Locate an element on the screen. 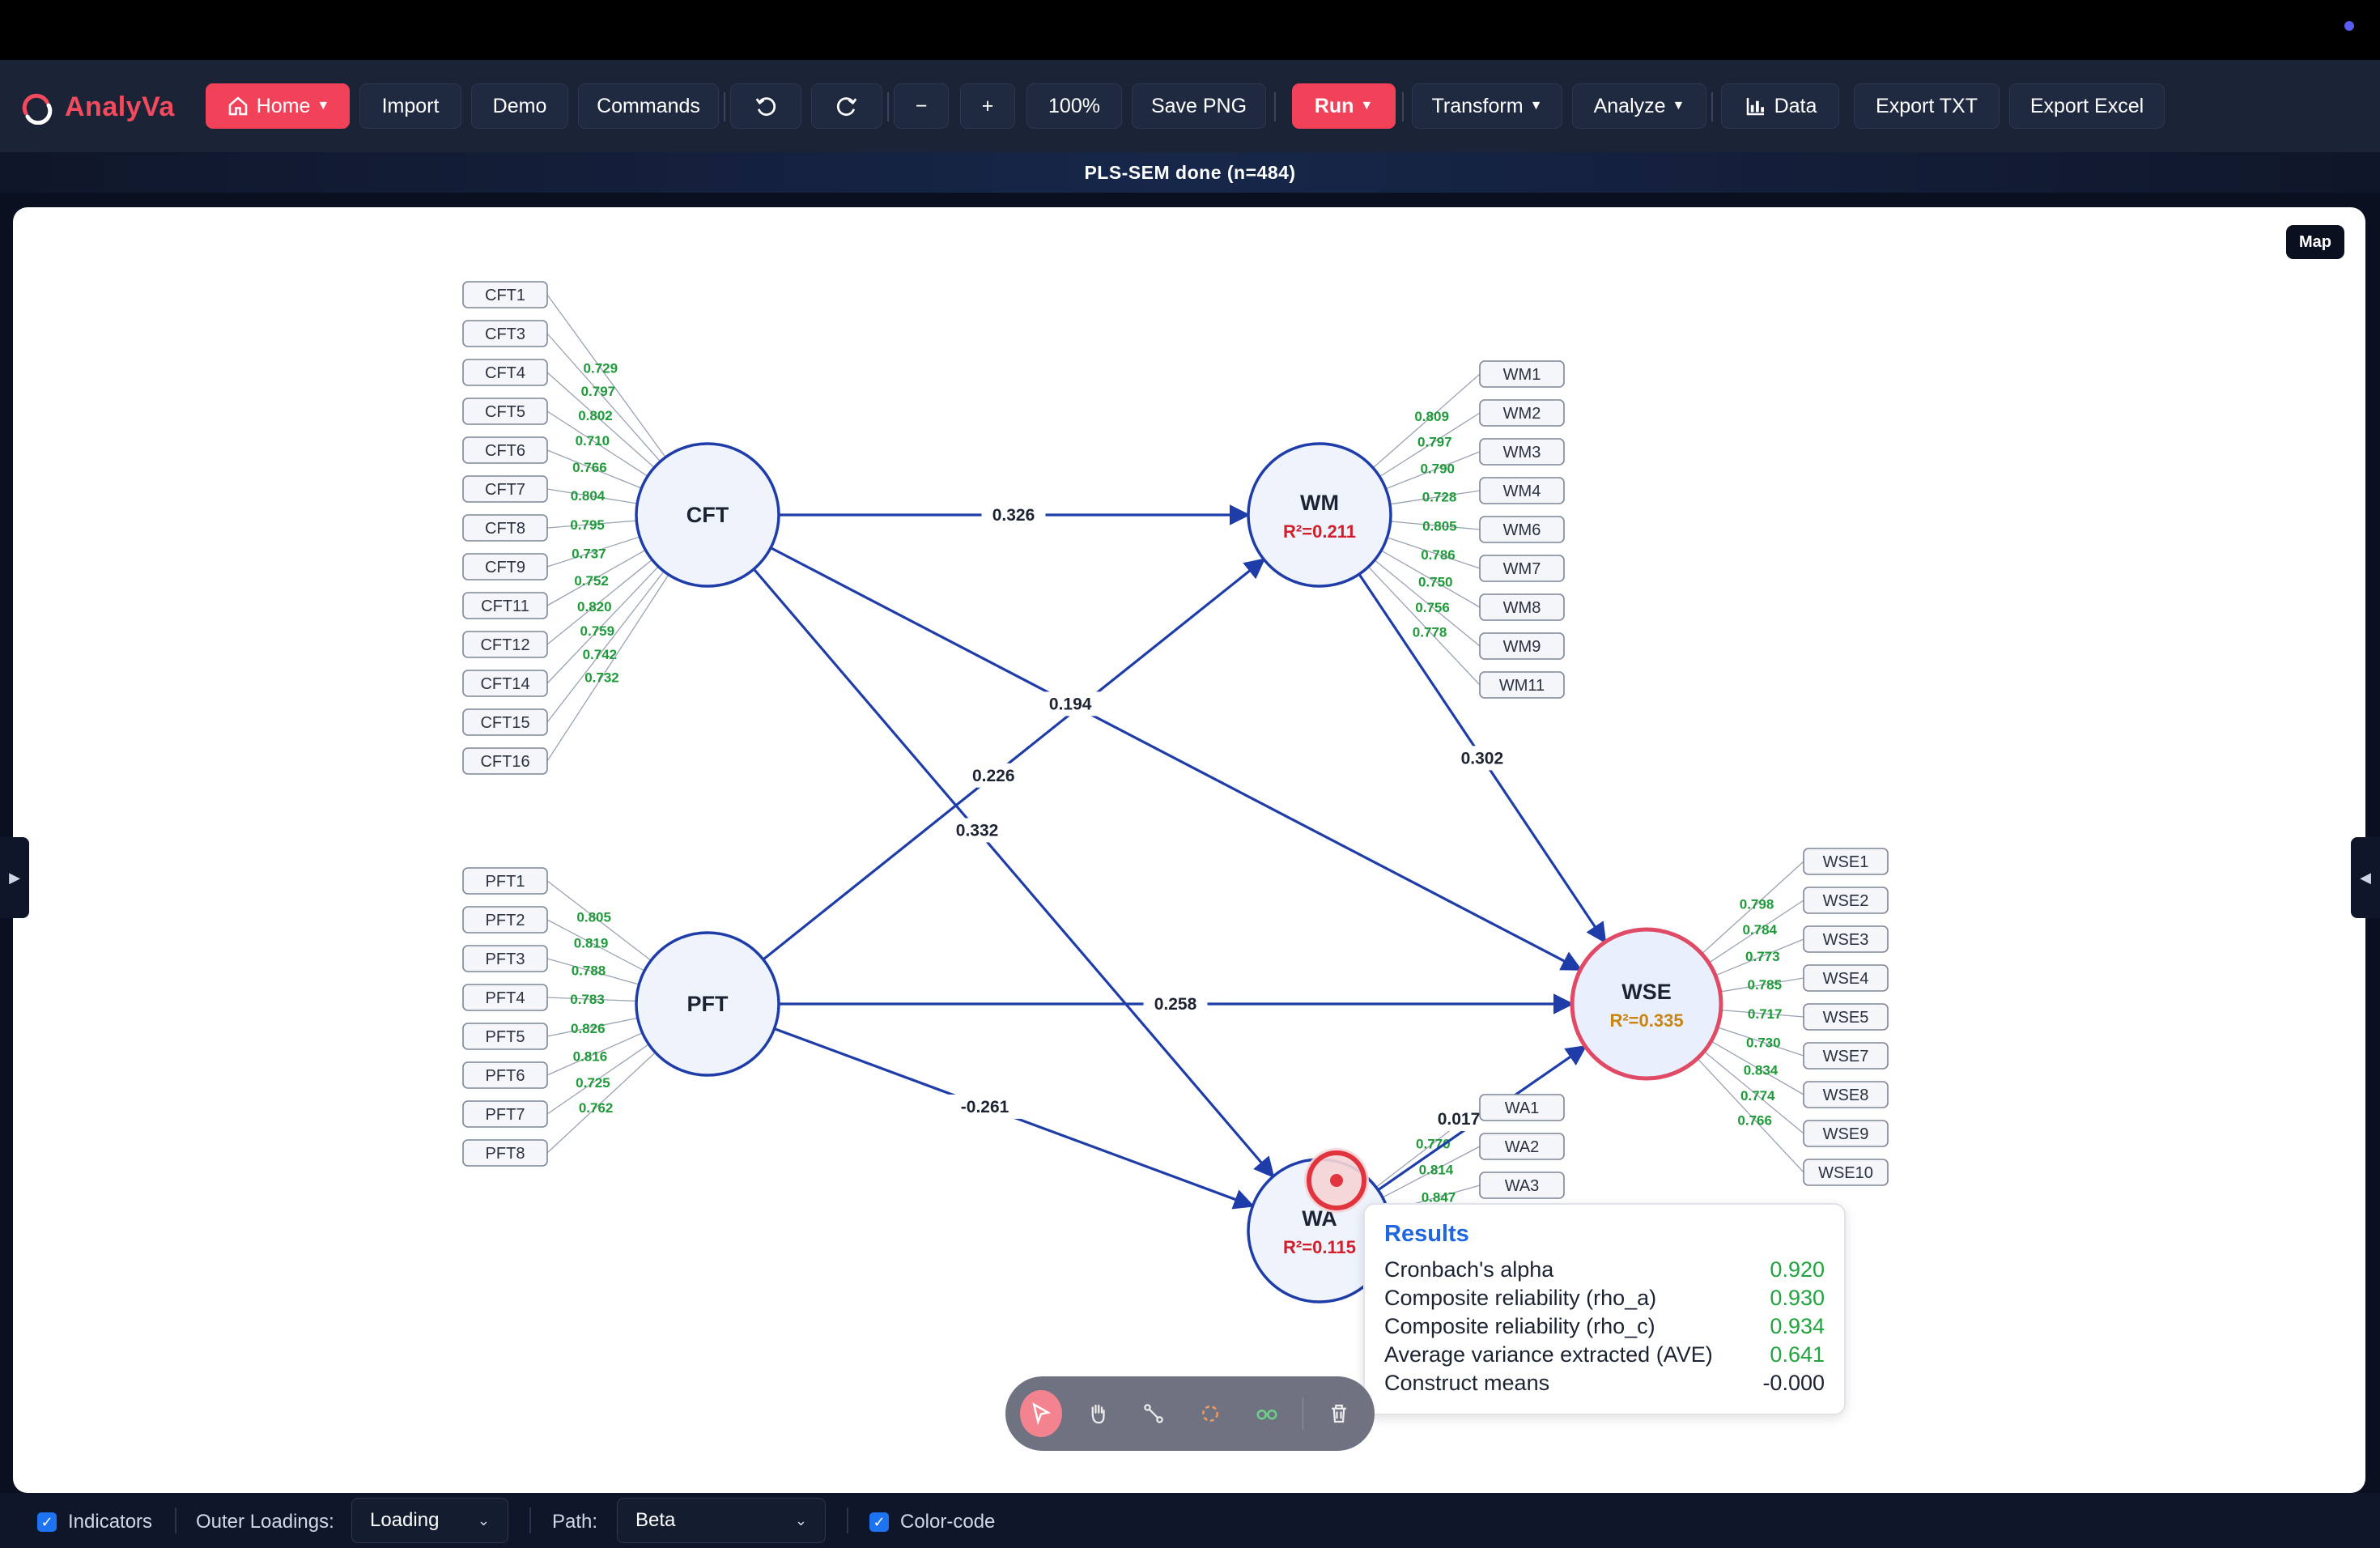 The width and height of the screenshot is (2380, 1548). indicator-wm2: WM2 is located at coordinates (1522, 413).